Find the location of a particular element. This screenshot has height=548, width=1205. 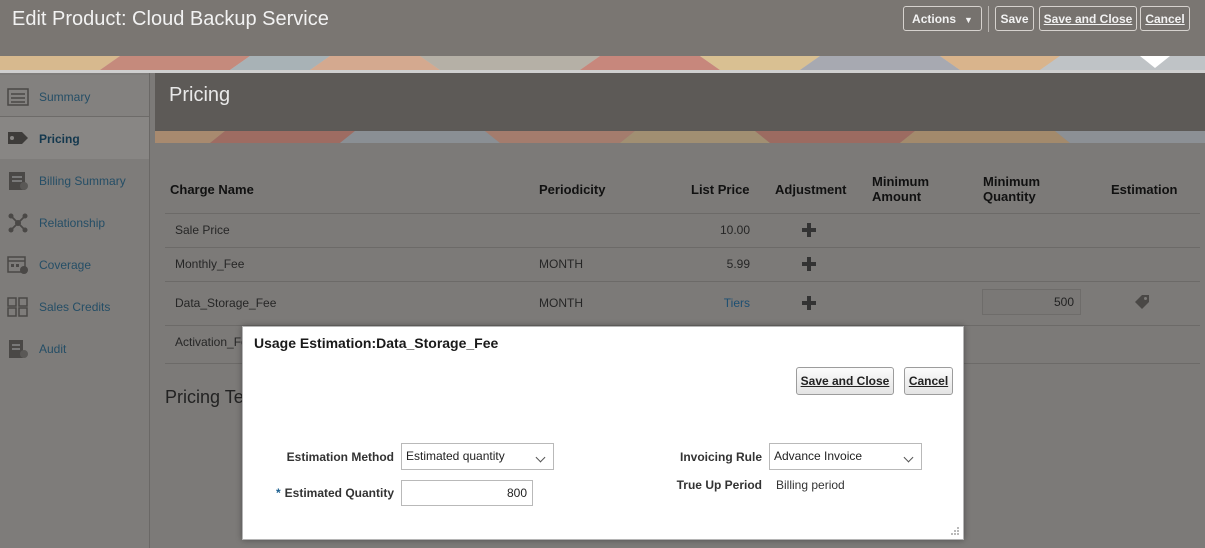

header-line: Quantity is located at coordinates (1009, 196).